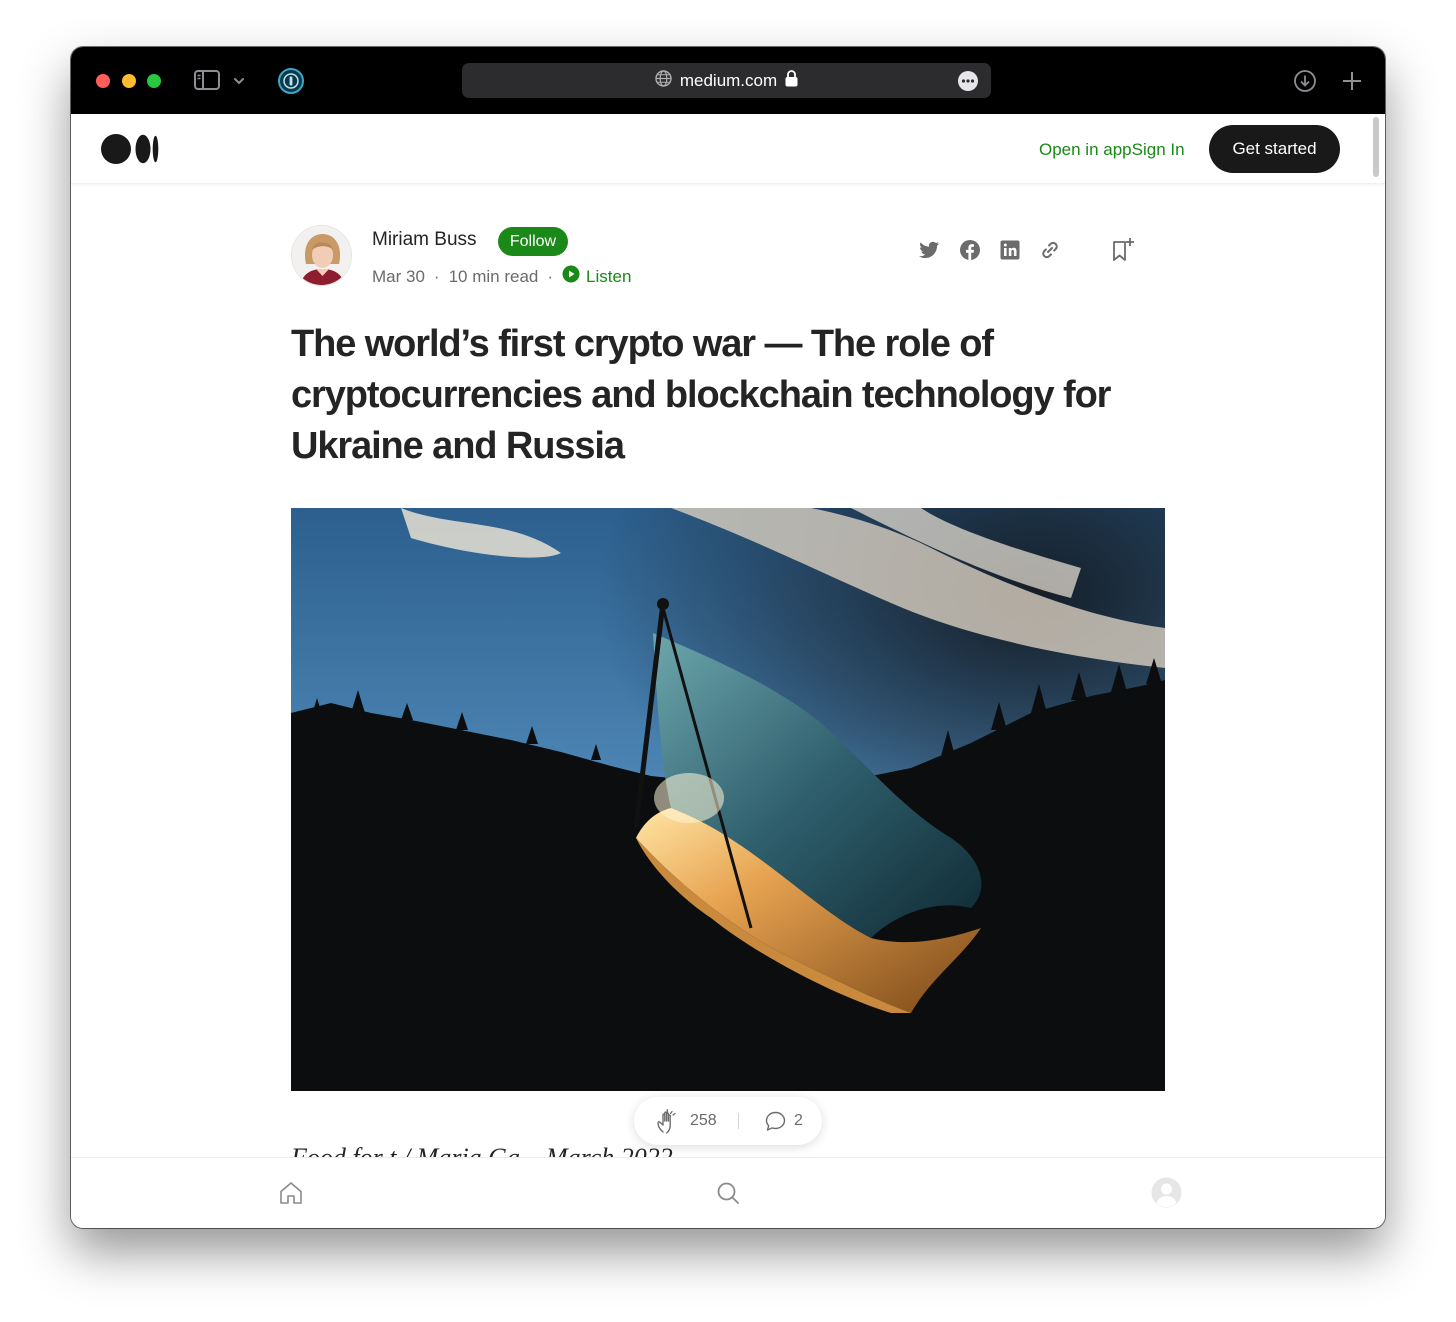  I want to click on close-window-button, so click(103, 81).